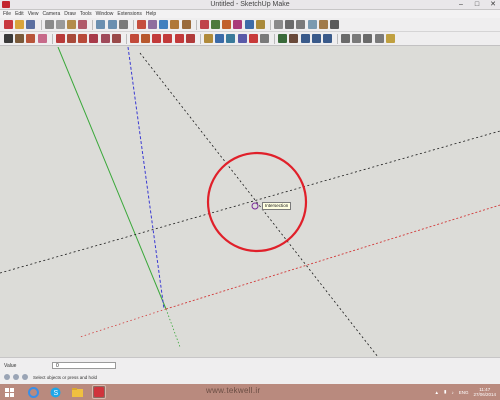  What do you see at coordinates (190, 38) in the screenshot?
I see `offset-icon` at bounding box center [190, 38].